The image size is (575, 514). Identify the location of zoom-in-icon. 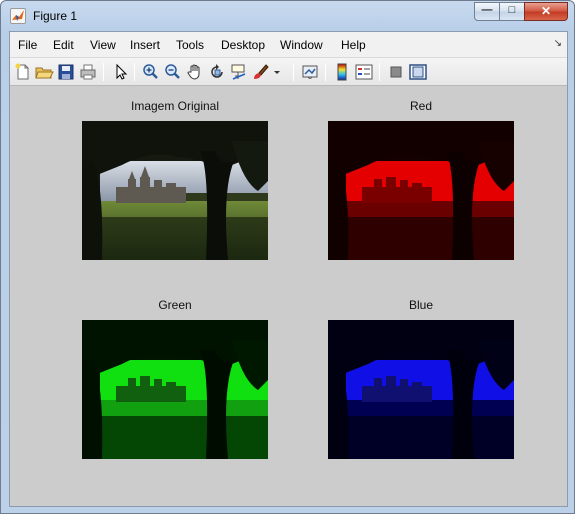
(151, 72).